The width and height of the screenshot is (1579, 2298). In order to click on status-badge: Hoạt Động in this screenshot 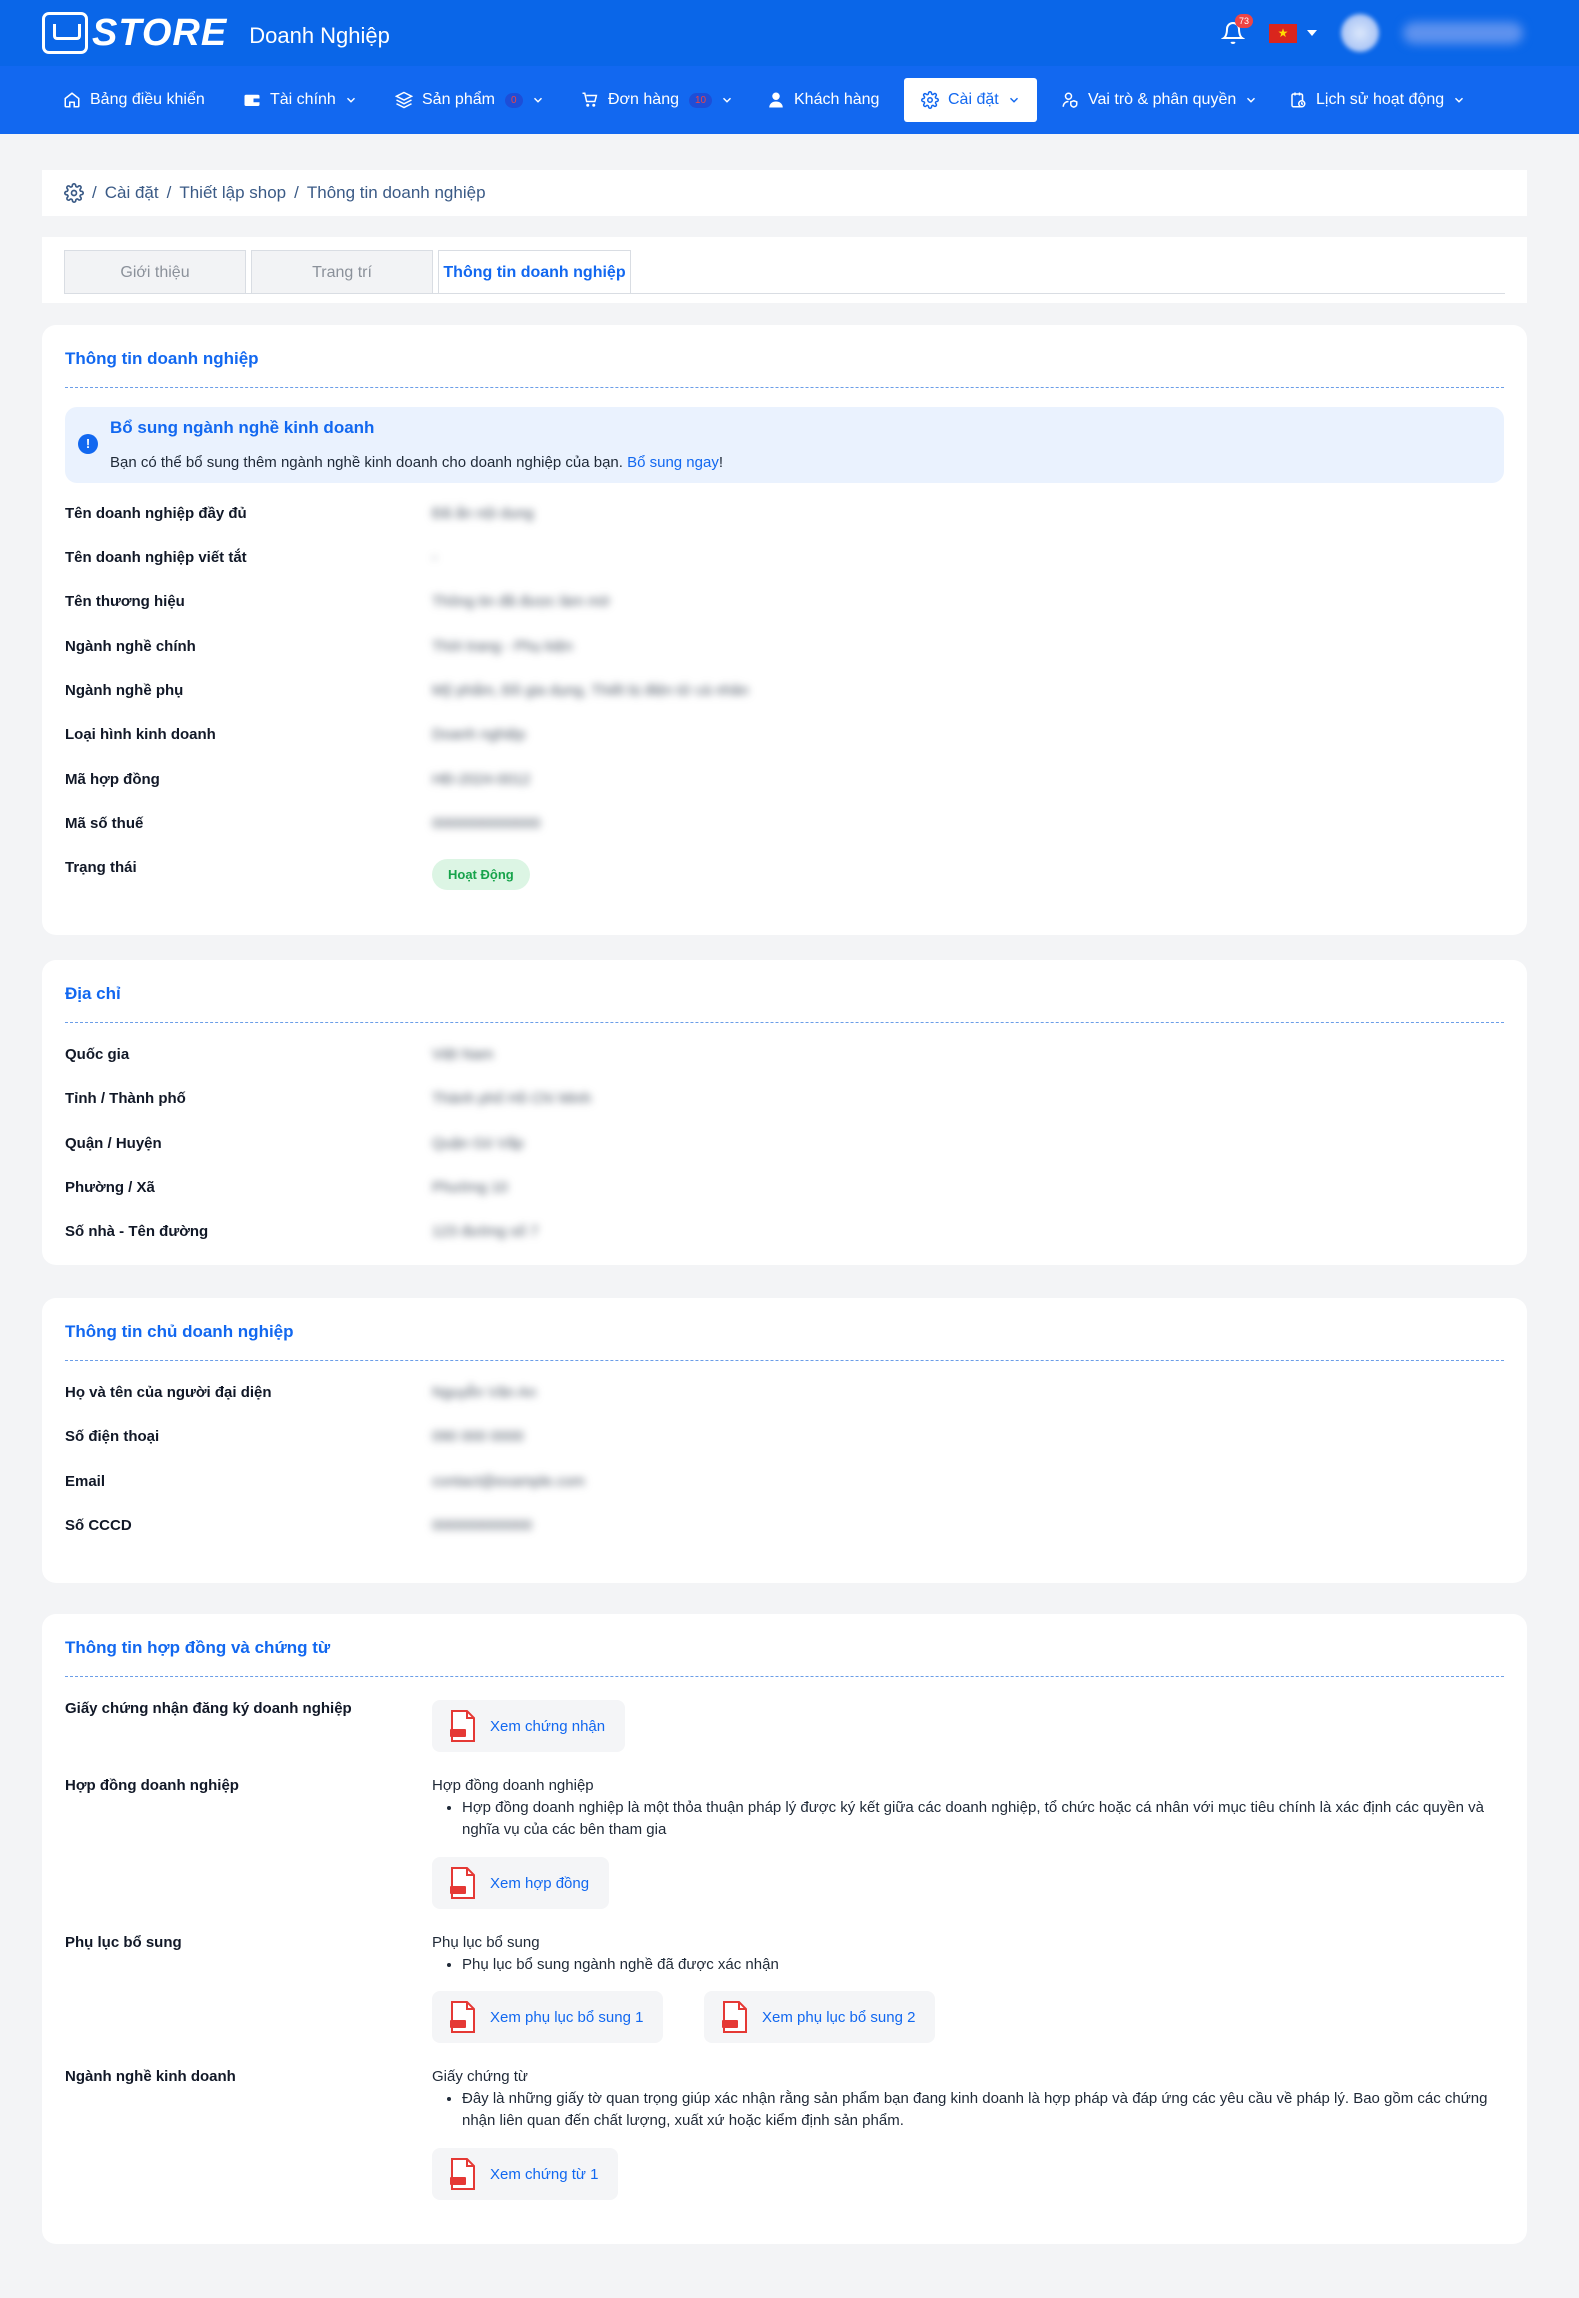, I will do `click(481, 874)`.